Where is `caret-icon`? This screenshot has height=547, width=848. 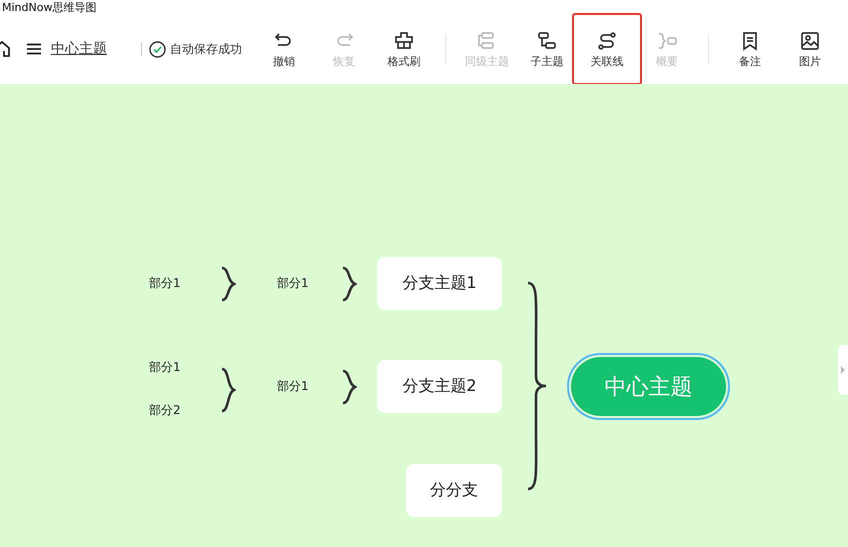
caret-icon is located at coordinates (843, 370).